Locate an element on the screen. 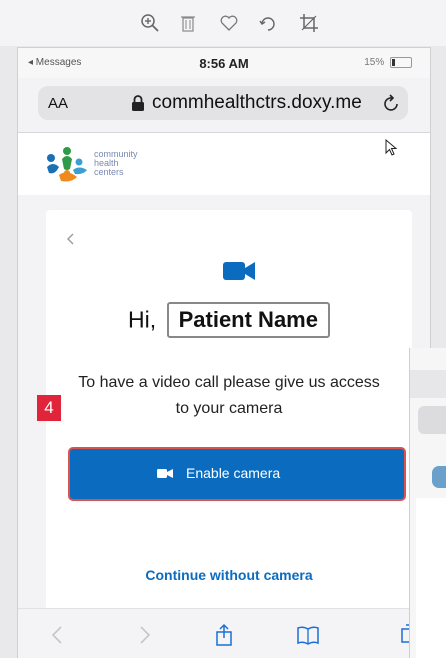 The height and width of the screenshot is (658, 446). enable-camera-label: Enable camera is located at coordinates (233, 473).